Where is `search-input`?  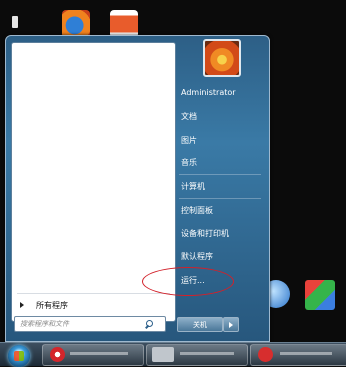
search-input is located at coordinates (80, 324).